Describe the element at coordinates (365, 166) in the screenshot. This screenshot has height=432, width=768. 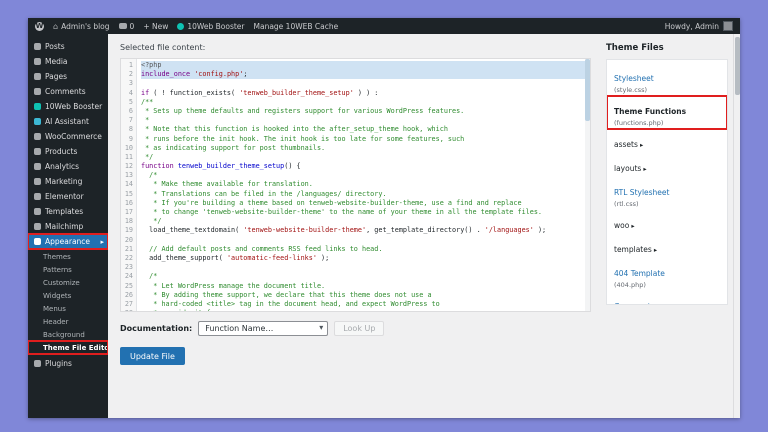
I see `code-line-12: function tenweb_builder_theme_setup() {` at that location.